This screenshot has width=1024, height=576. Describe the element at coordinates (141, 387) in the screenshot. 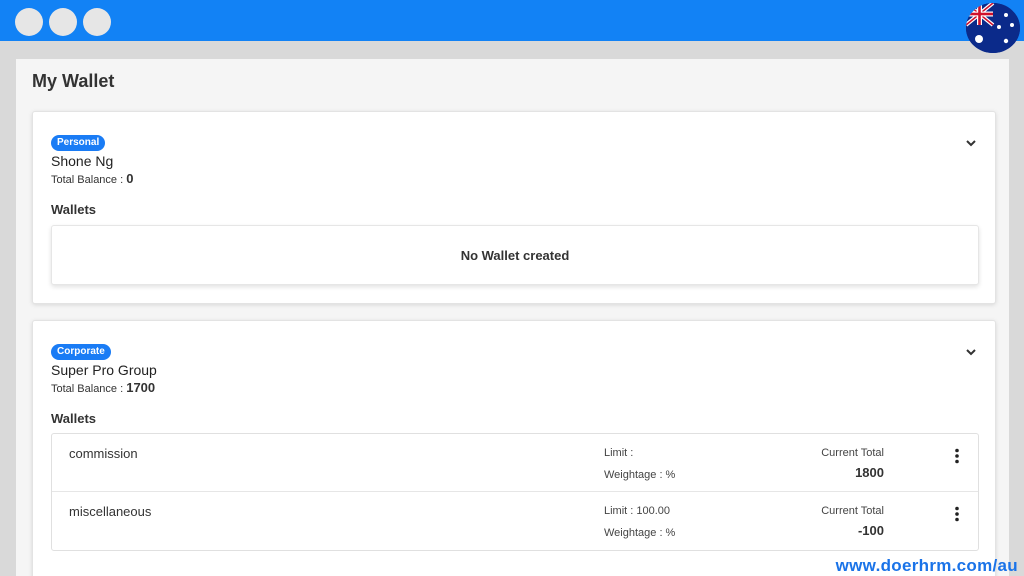

I see `total-balance-value: 1700` at that location.